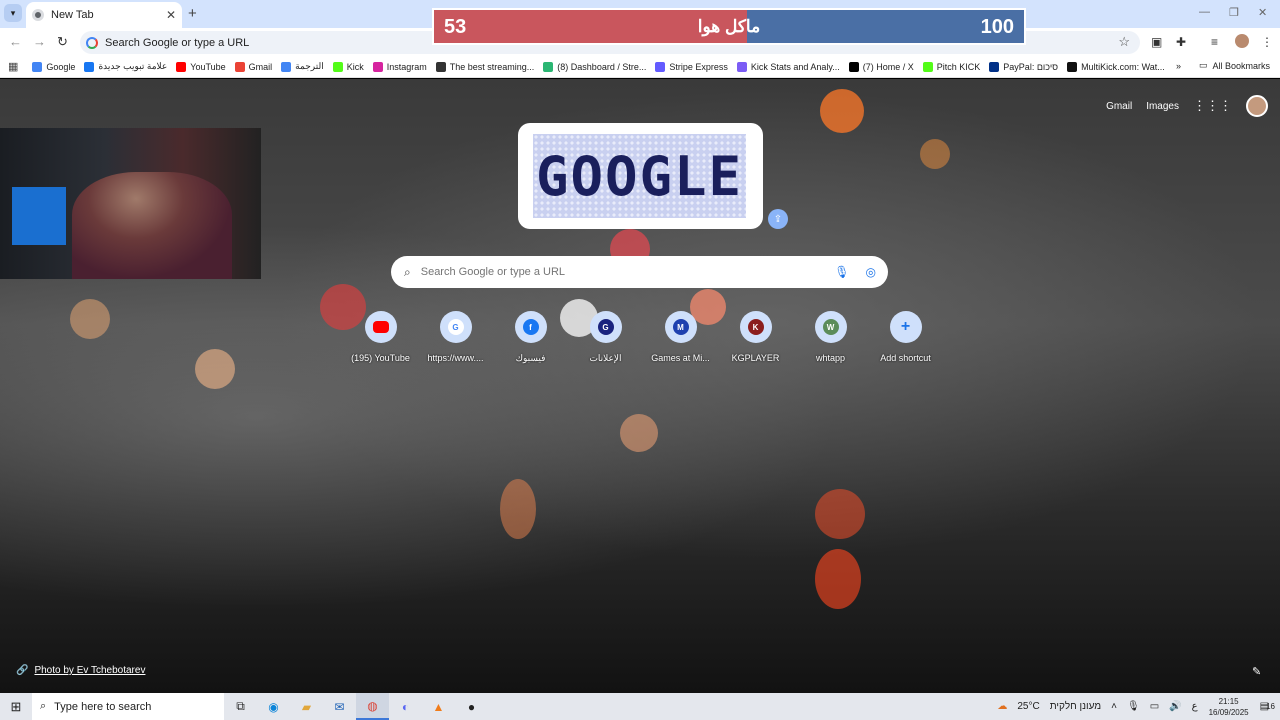 The height and width of the screenshot is (720, 1280). What do you see at coordinates (871, 272) in the screenshot?
I see `google-lens-icon: ◎` at bounding box center [871, 272].